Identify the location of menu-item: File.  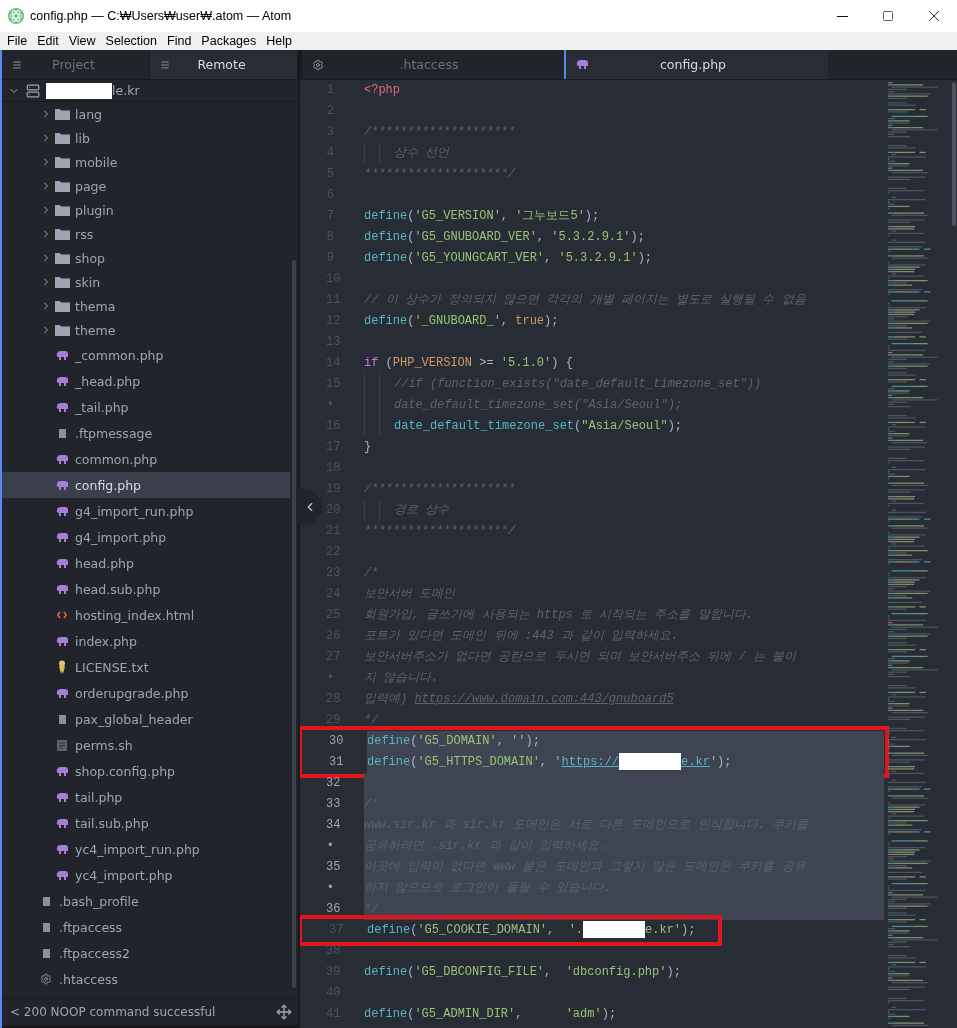
(17, 41).